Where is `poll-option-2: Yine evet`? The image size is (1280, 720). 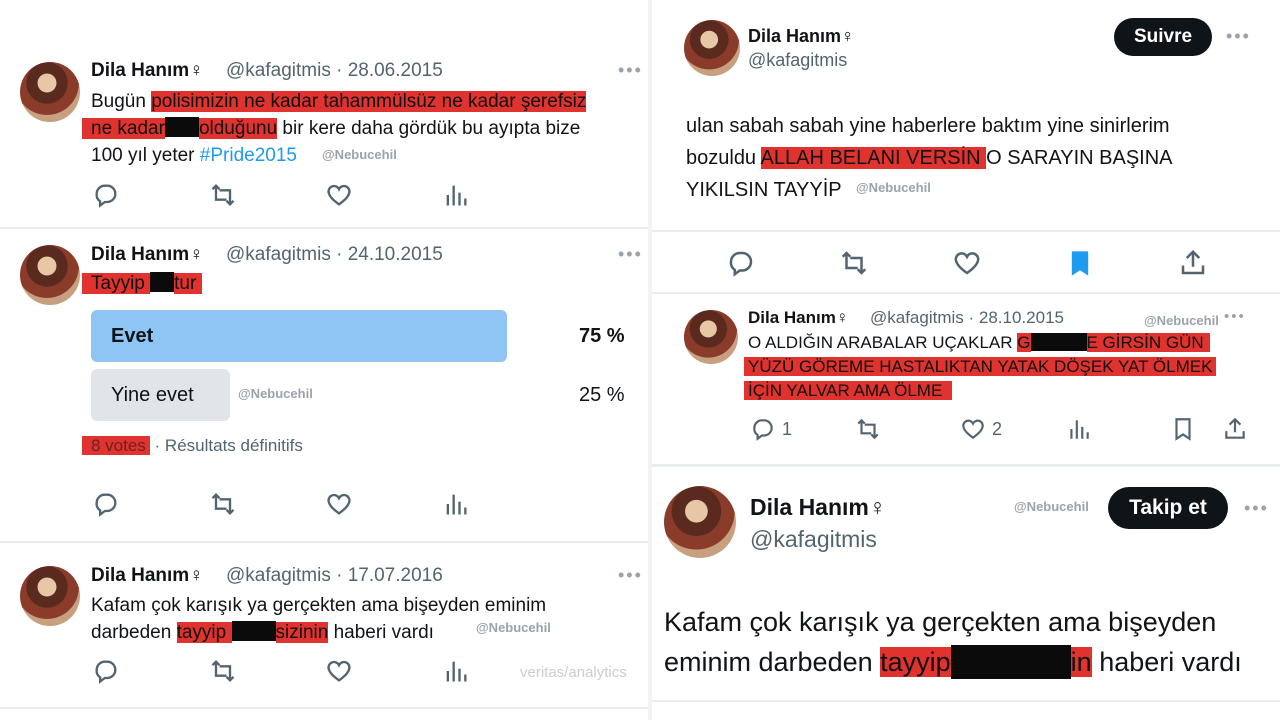
poll-option-2: Yine evet is located at coordinates (160, 395).